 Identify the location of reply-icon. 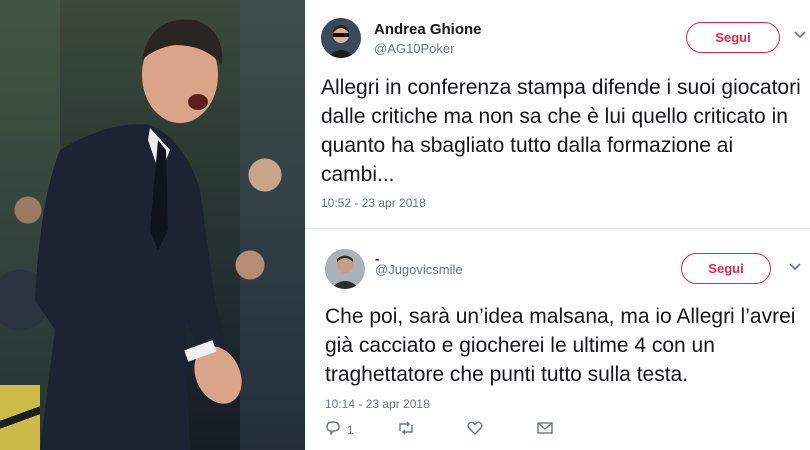
(333, 430).